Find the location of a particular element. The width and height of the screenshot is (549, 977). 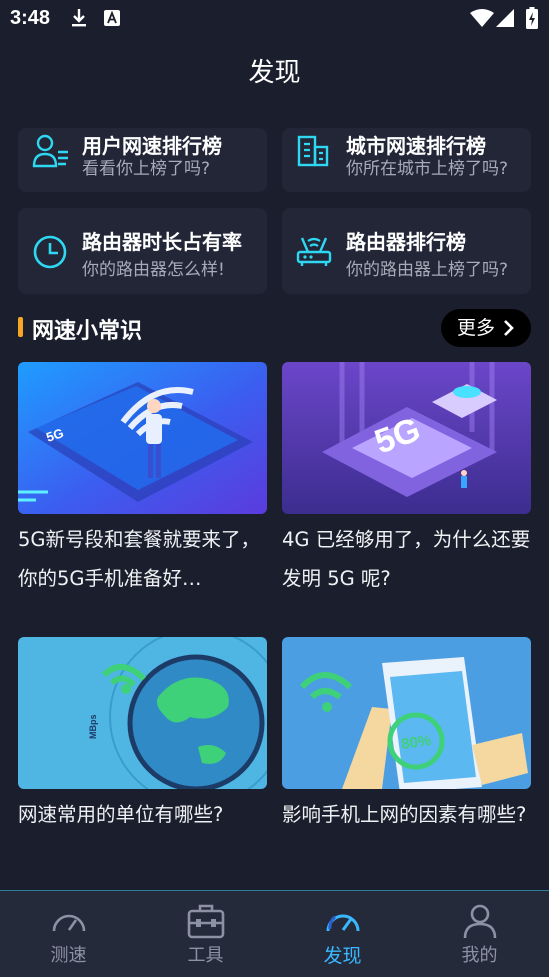

tab-tools: 工具 is located at coordinates (205, 934).